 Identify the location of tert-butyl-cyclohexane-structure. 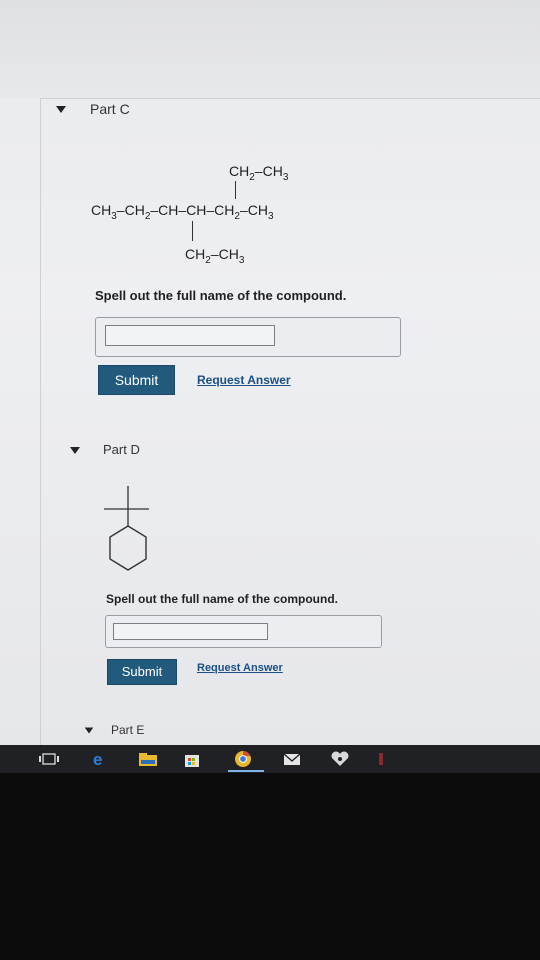
(126, 528).